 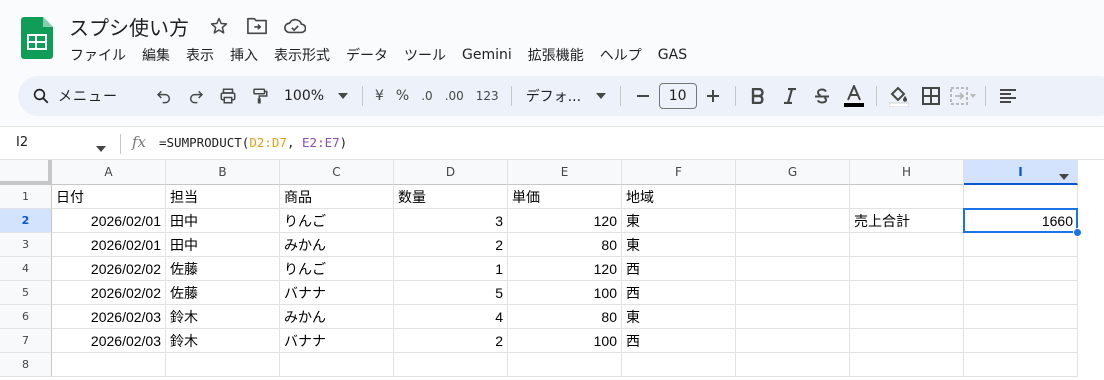 I want to click on row-header-6: 6, so click(x=26, y=317).